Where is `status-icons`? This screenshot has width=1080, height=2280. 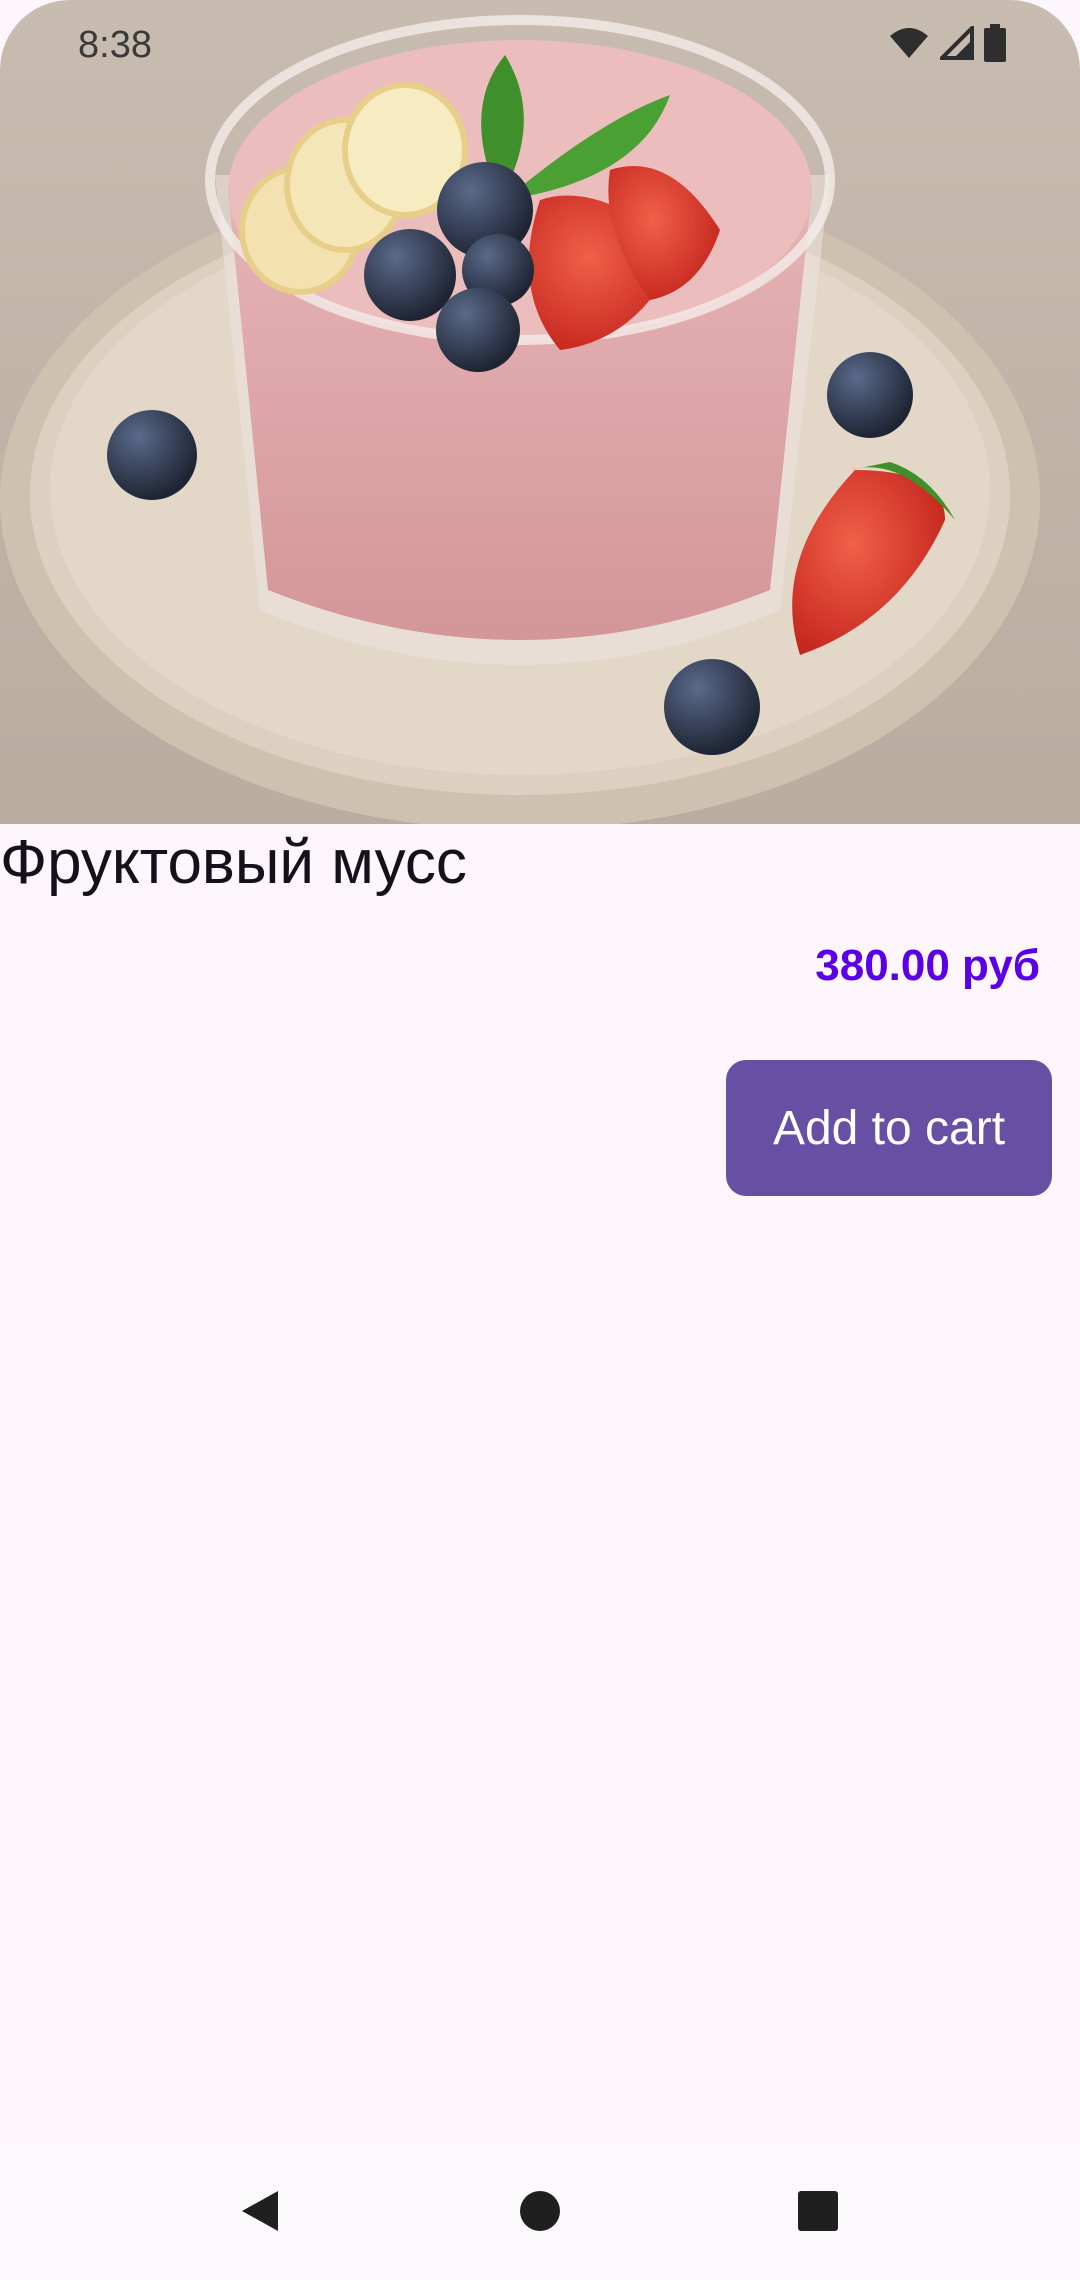
status-icons is located at coordinates (947, 45).